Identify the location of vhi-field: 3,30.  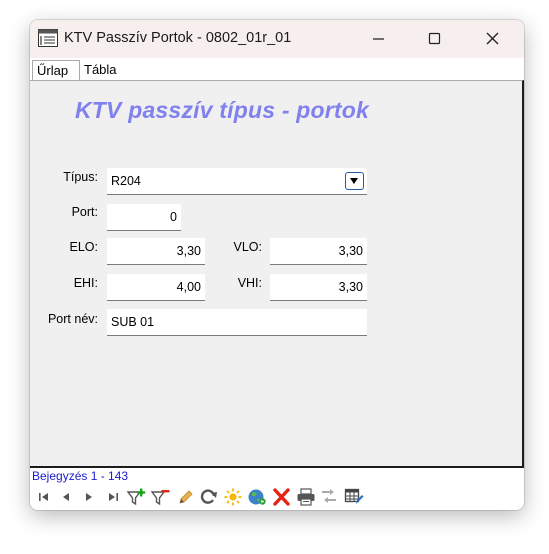
(318, 287).